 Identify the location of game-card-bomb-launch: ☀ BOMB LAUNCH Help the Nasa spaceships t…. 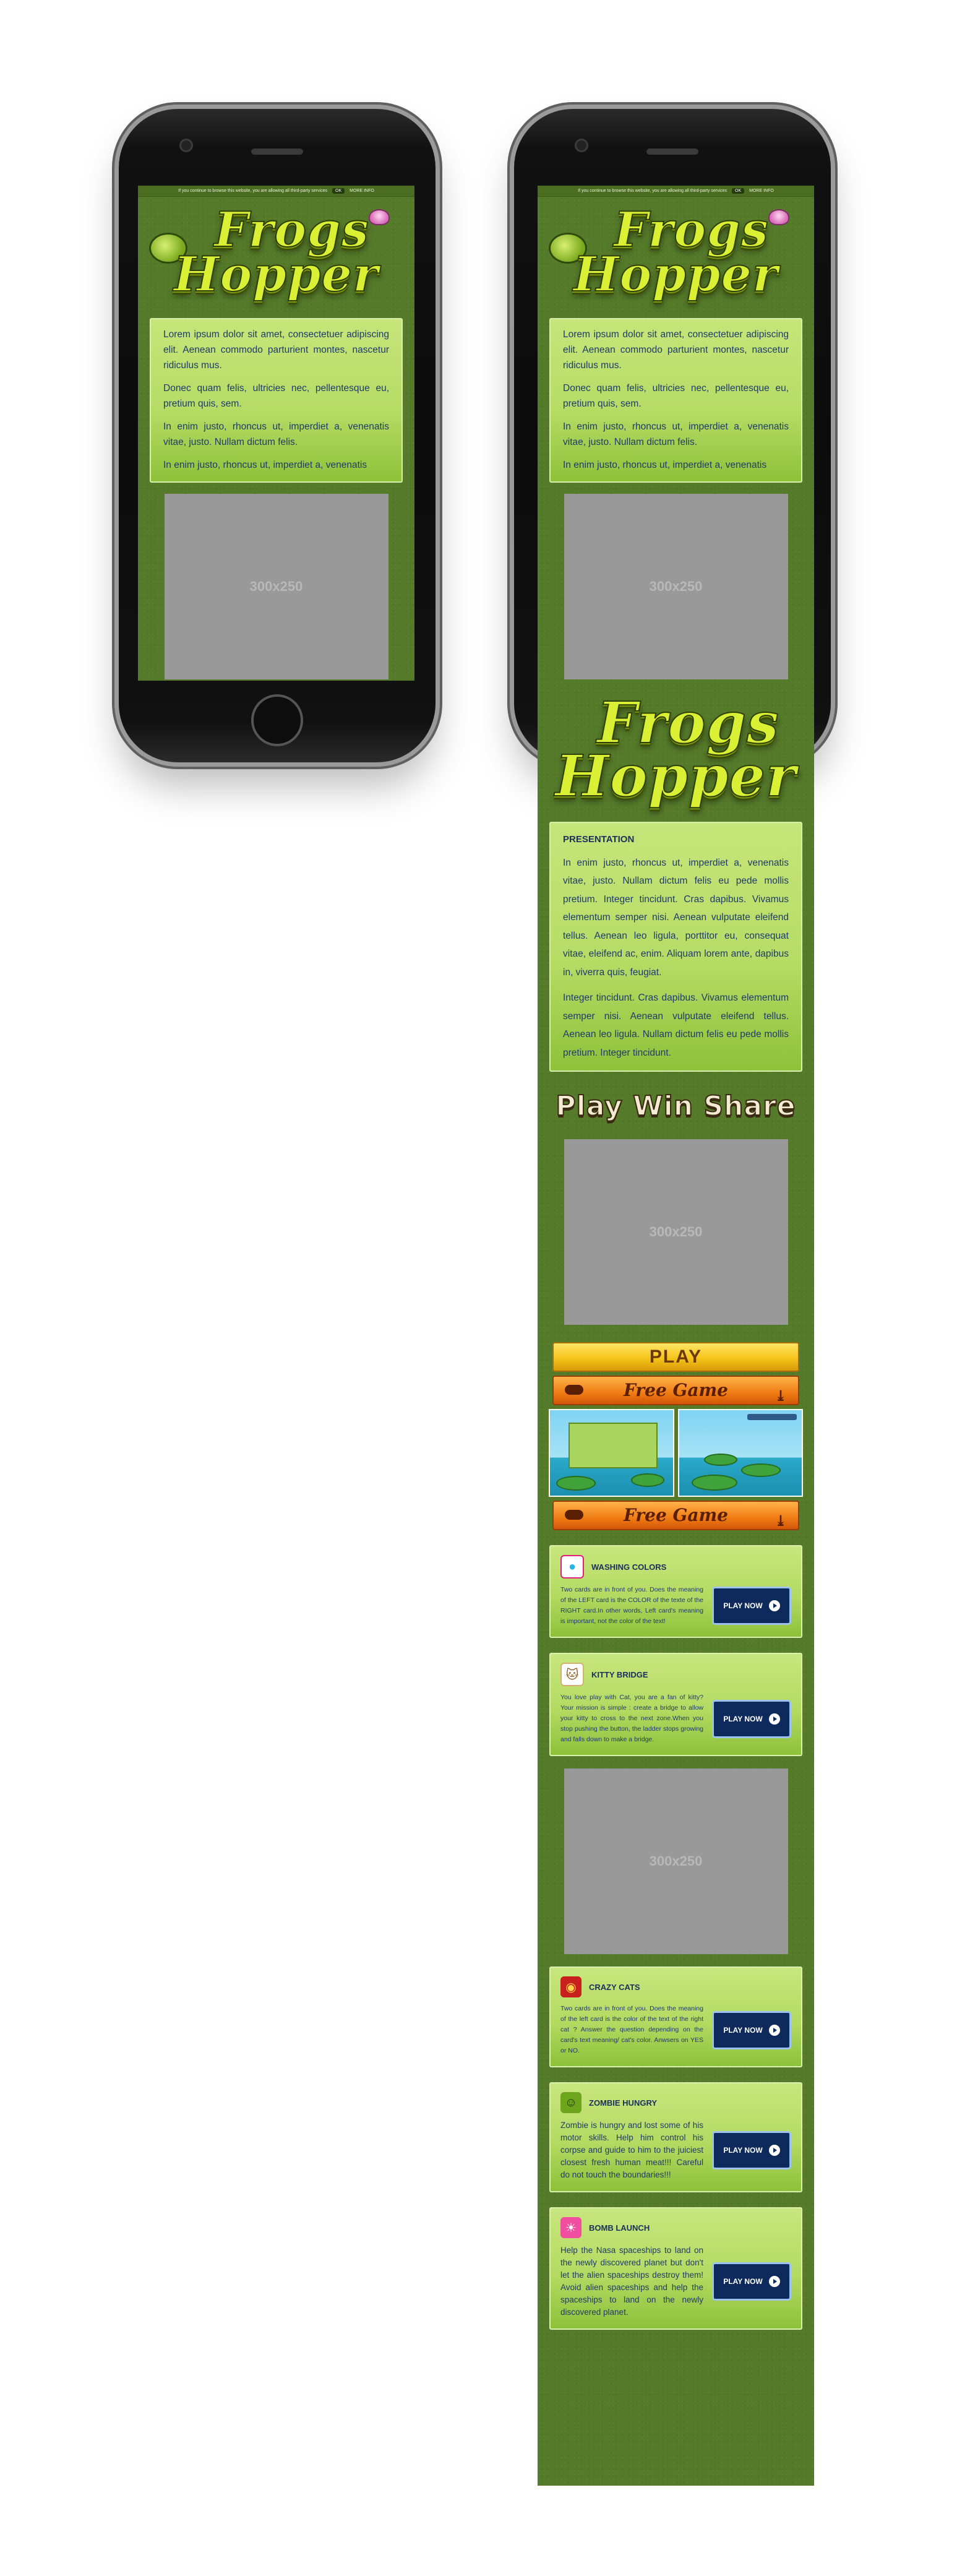
(675, 2268).